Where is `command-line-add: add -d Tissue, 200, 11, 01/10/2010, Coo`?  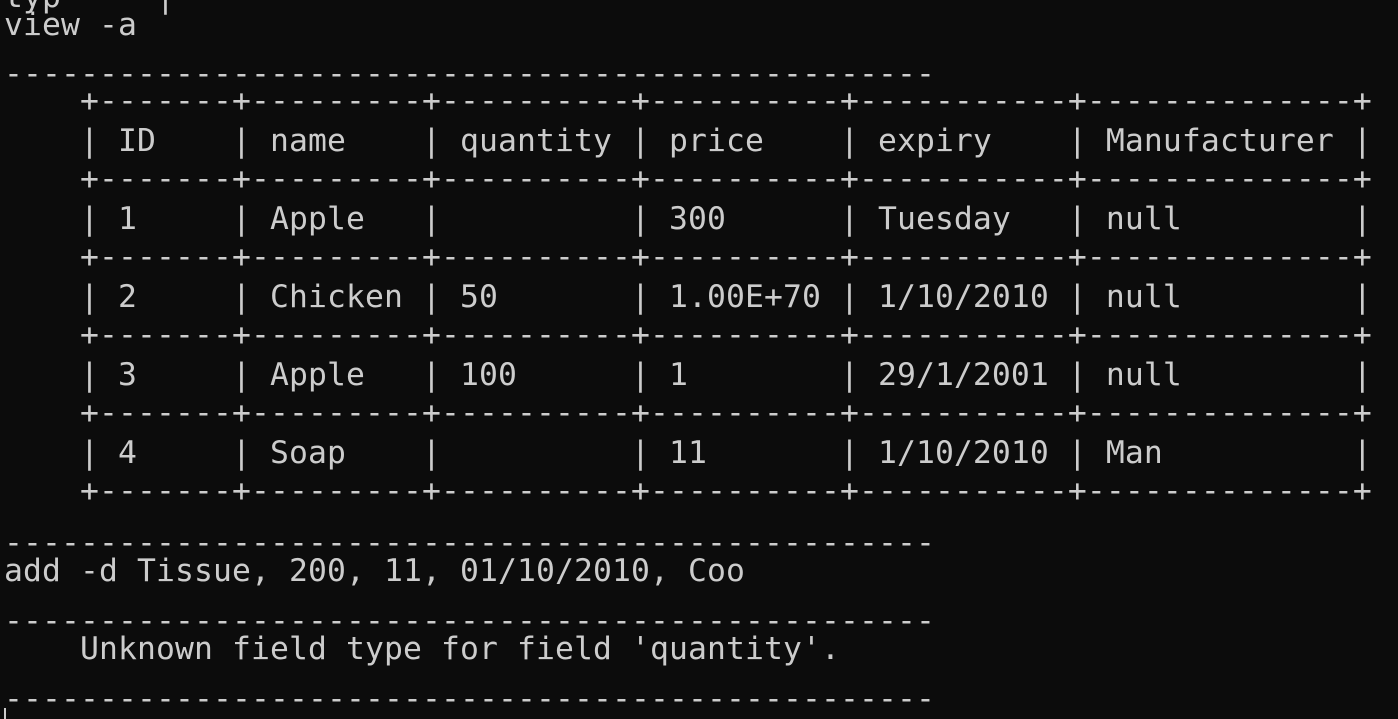
command-line-add: add -d Tissue, 200, 11, 01/10/2010, Coo is located at coordinates (374, 571).